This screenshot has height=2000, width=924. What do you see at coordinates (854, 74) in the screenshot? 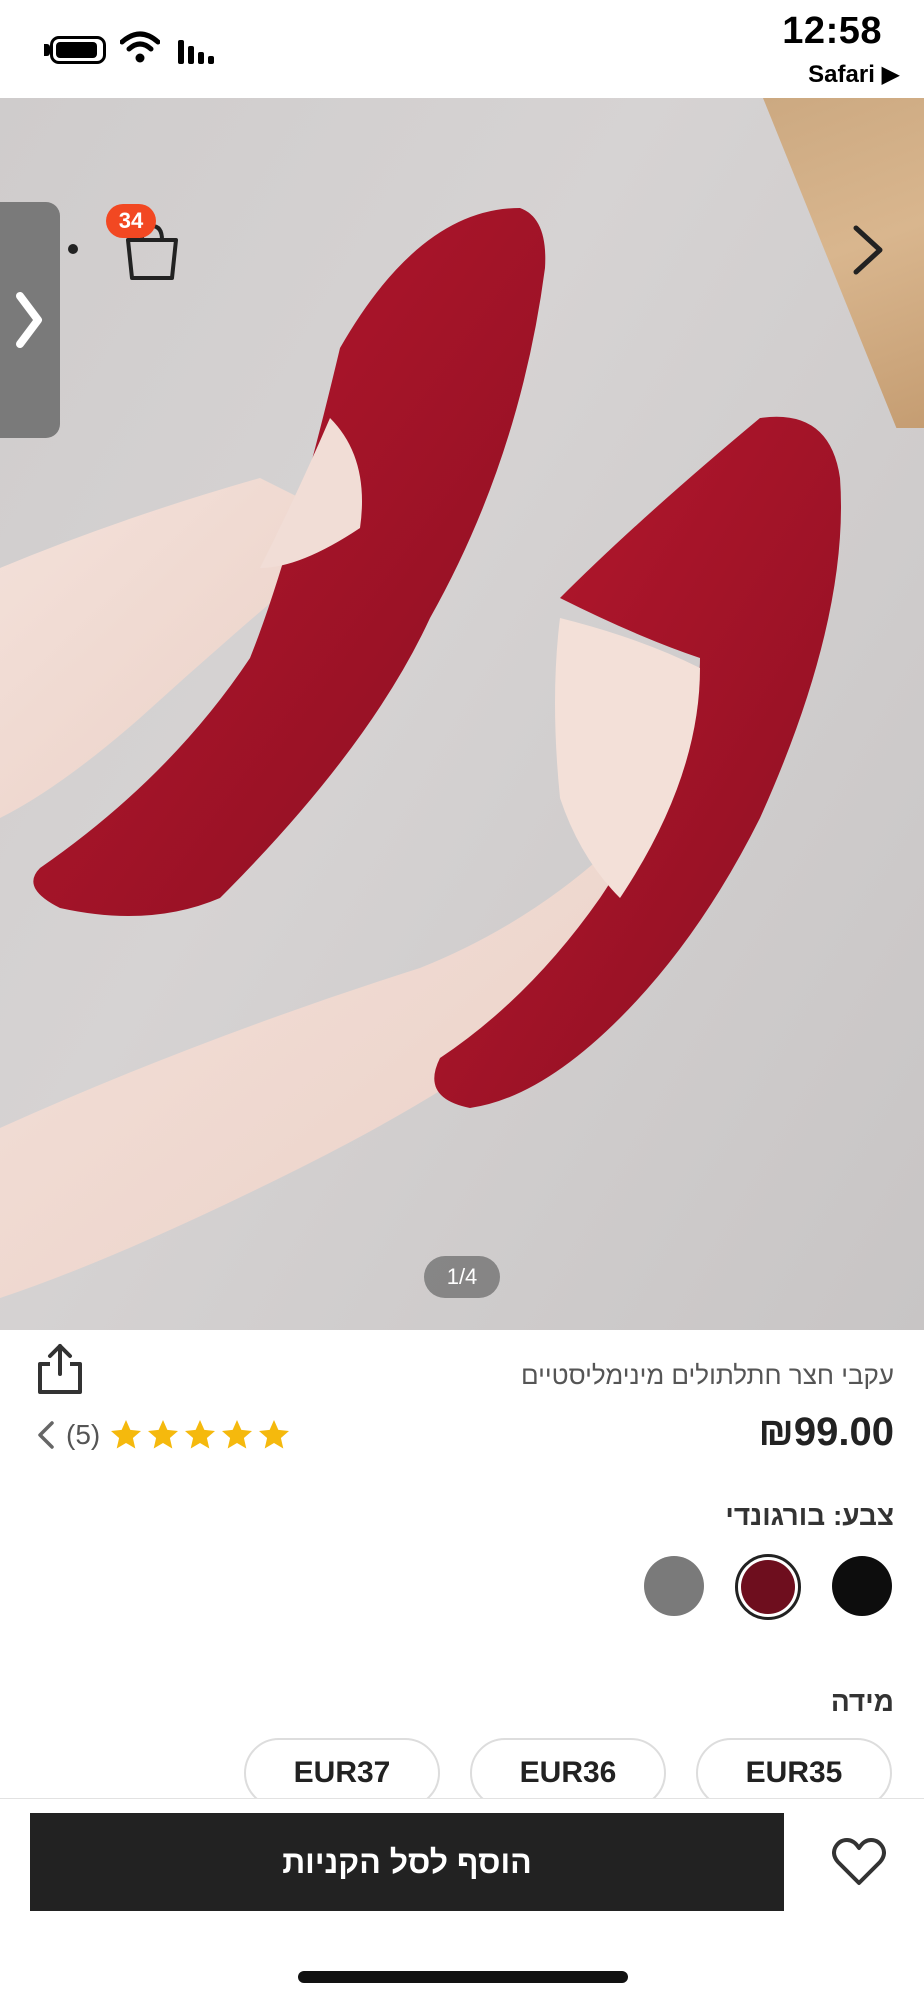
I see `back-to-safari: Safari ▶` at bounding box center [854, 74].